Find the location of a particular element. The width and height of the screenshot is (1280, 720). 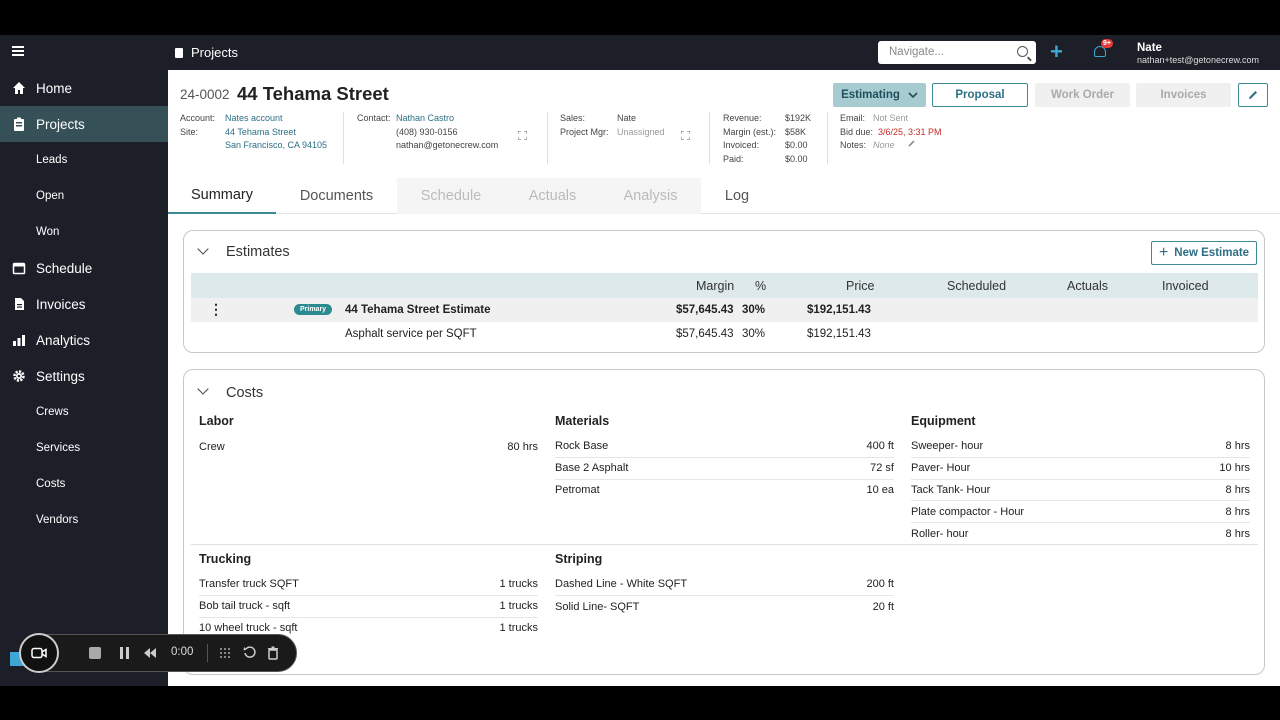

search-icon is located at coordinates (1022, 51).